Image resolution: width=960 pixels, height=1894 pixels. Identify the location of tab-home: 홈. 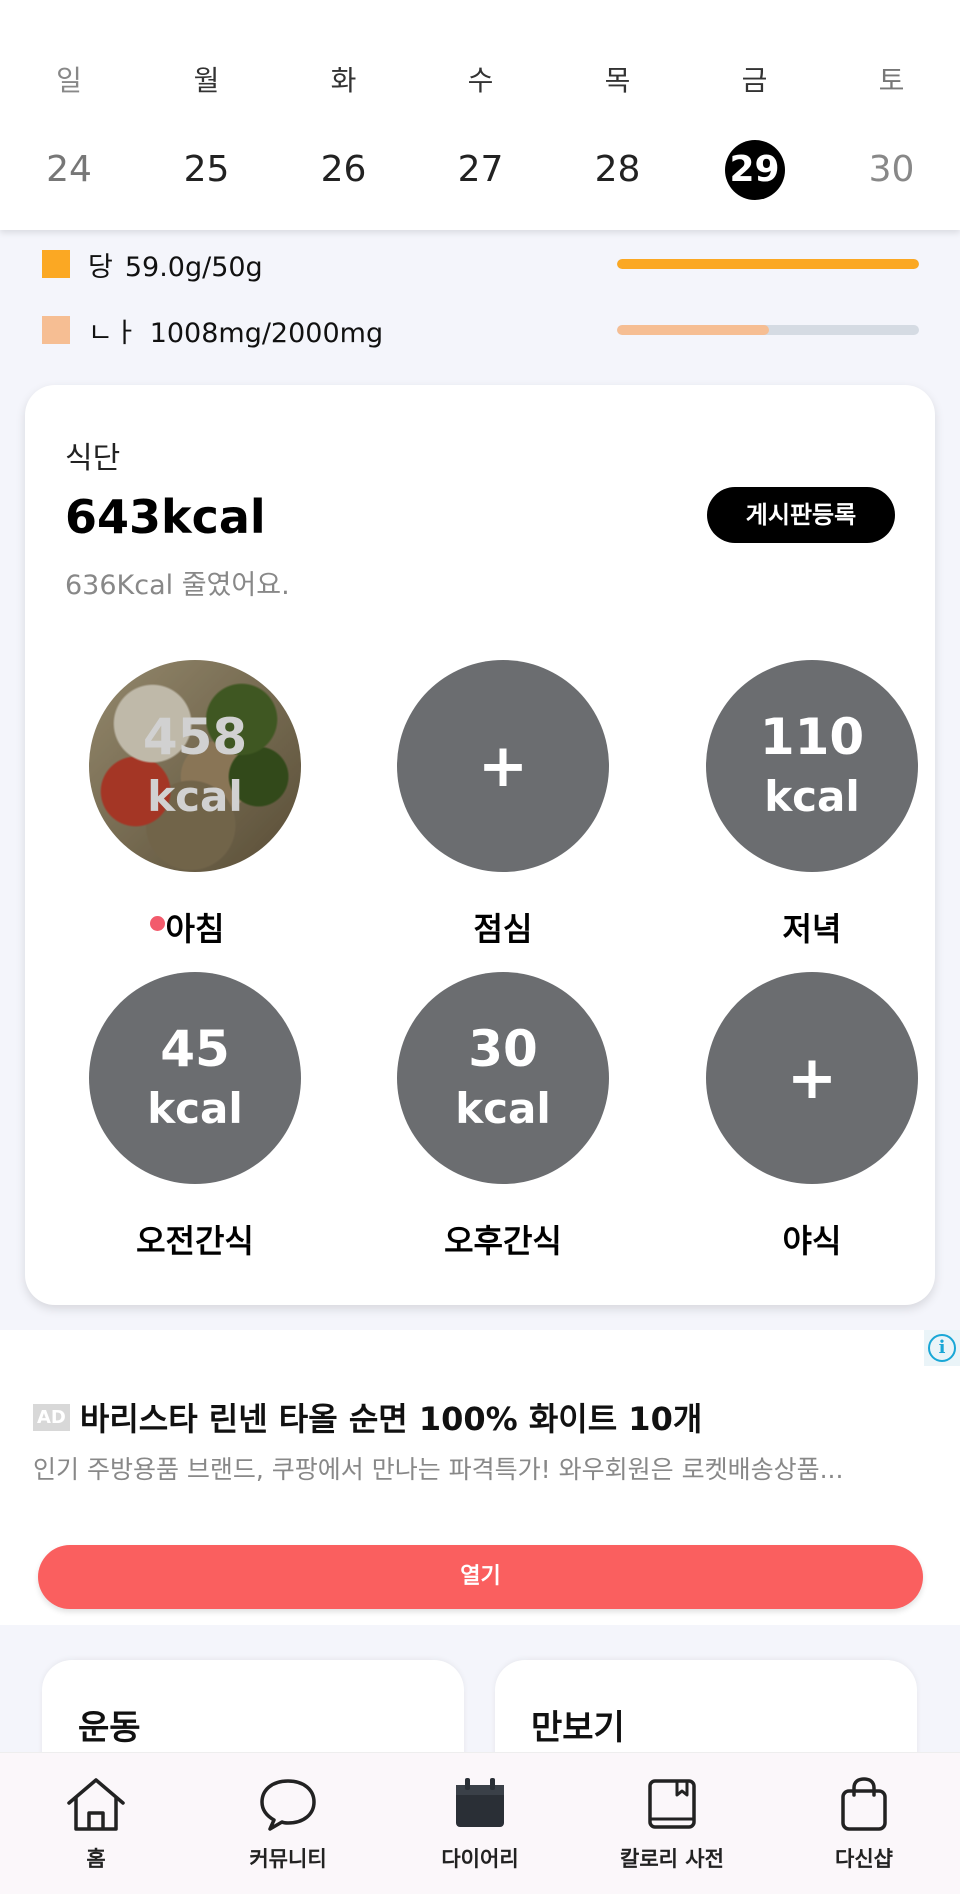
(96, 1823).